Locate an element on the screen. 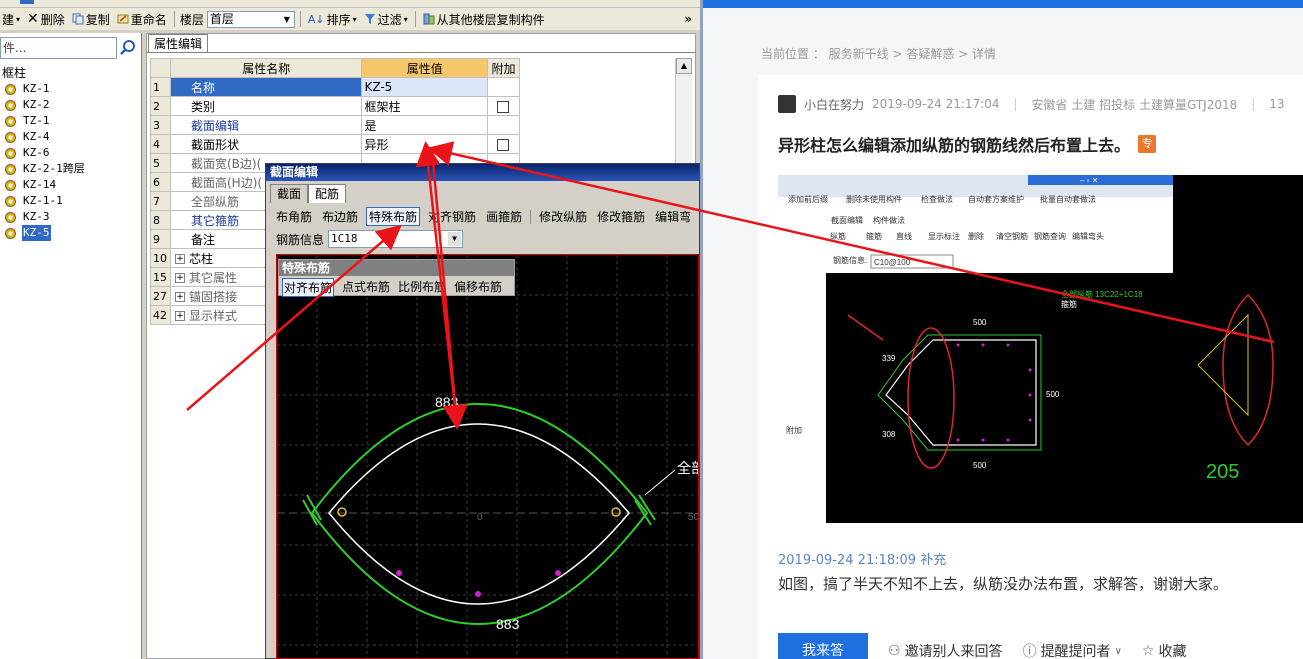  tab-section: 截面 is located at coordinates (289, 193).